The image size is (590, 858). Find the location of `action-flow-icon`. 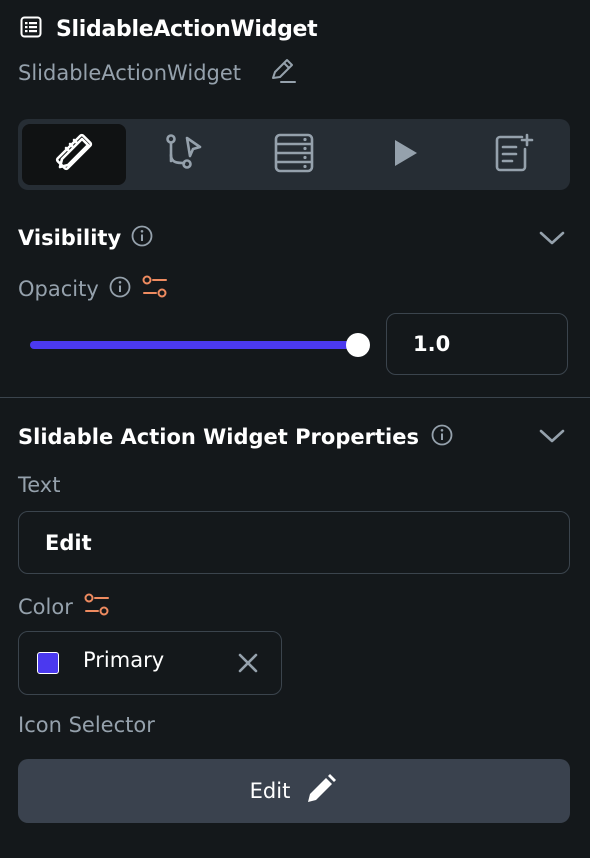

action-flow-icon is located at coordinates (184, 155).